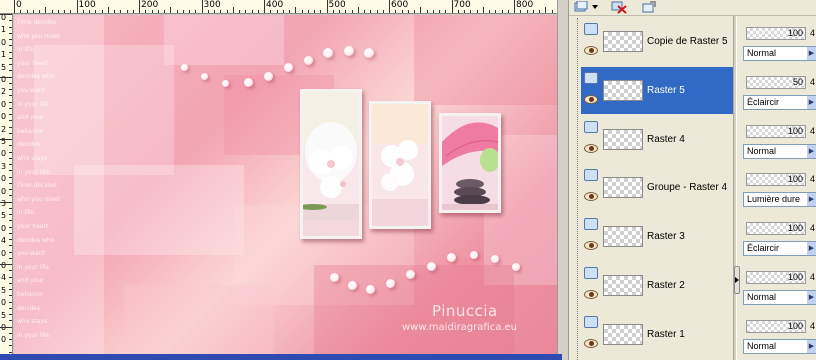  What do you see at coordinates (687, 188) in the screenshot?
I see `layer-name: Groupe - Raster 4` at bounding box center [687, 188].